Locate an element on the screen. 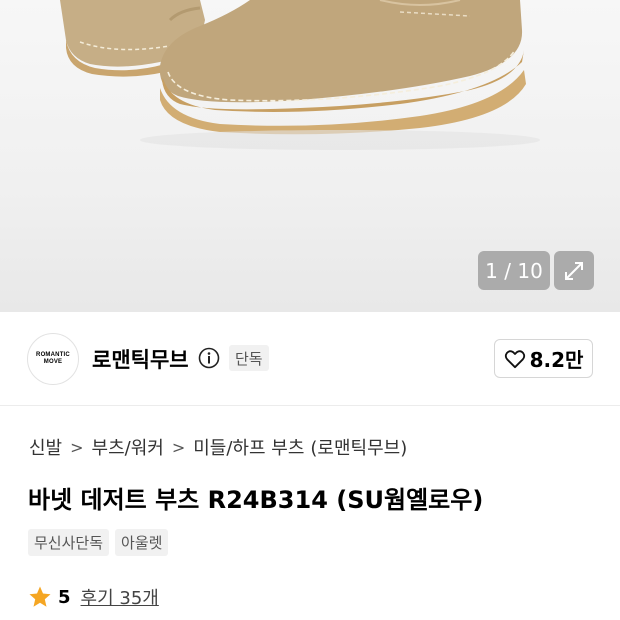 The width and height of the screenshot is (620, 620). brand-logo-text-line2: MOVE is located at coordinates (53, 362).